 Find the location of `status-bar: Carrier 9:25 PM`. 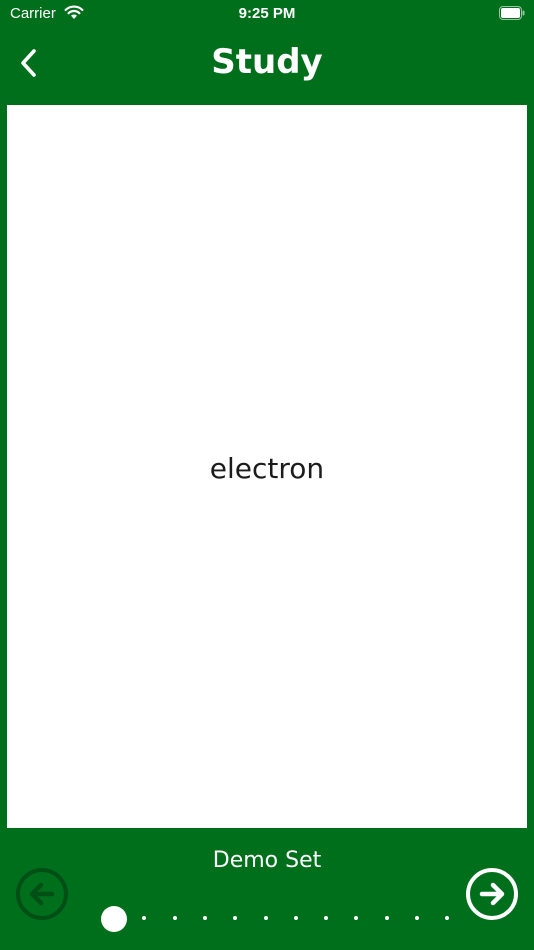

status-bar: Carrier 9:25 PM is located at coordinates (267, 14).